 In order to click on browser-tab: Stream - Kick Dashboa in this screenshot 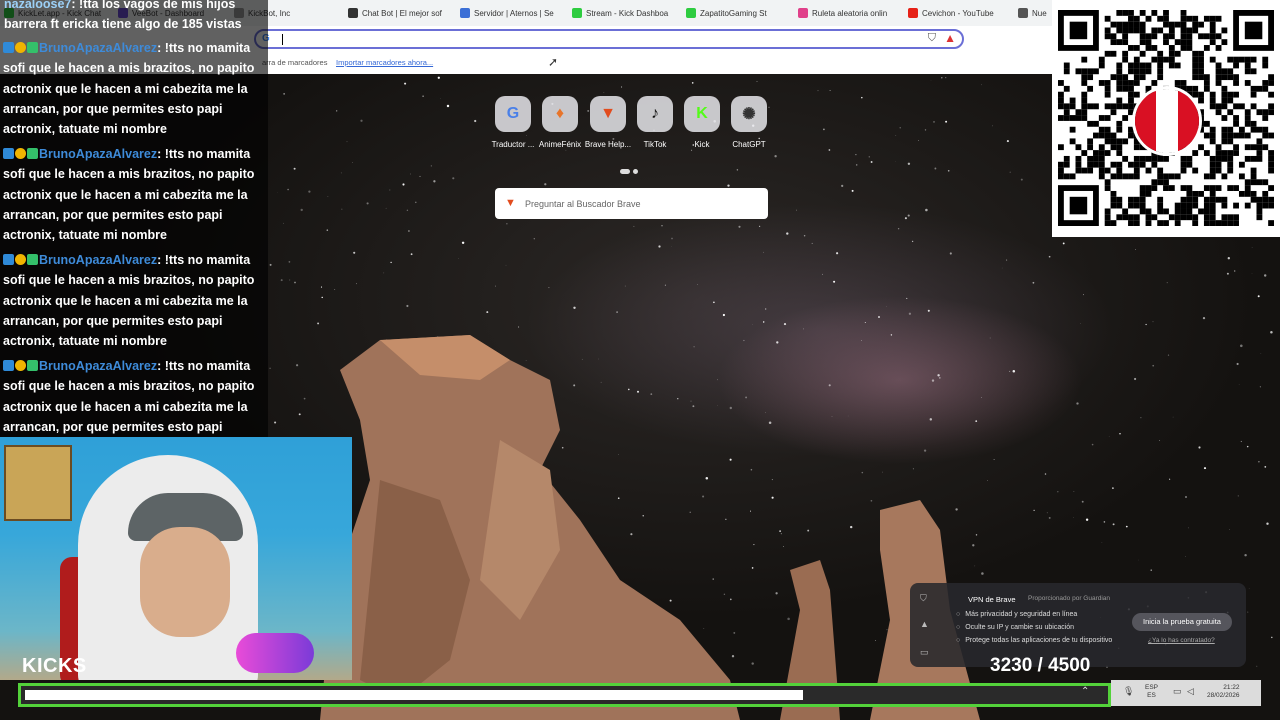, I will do `click(620, 13)`.